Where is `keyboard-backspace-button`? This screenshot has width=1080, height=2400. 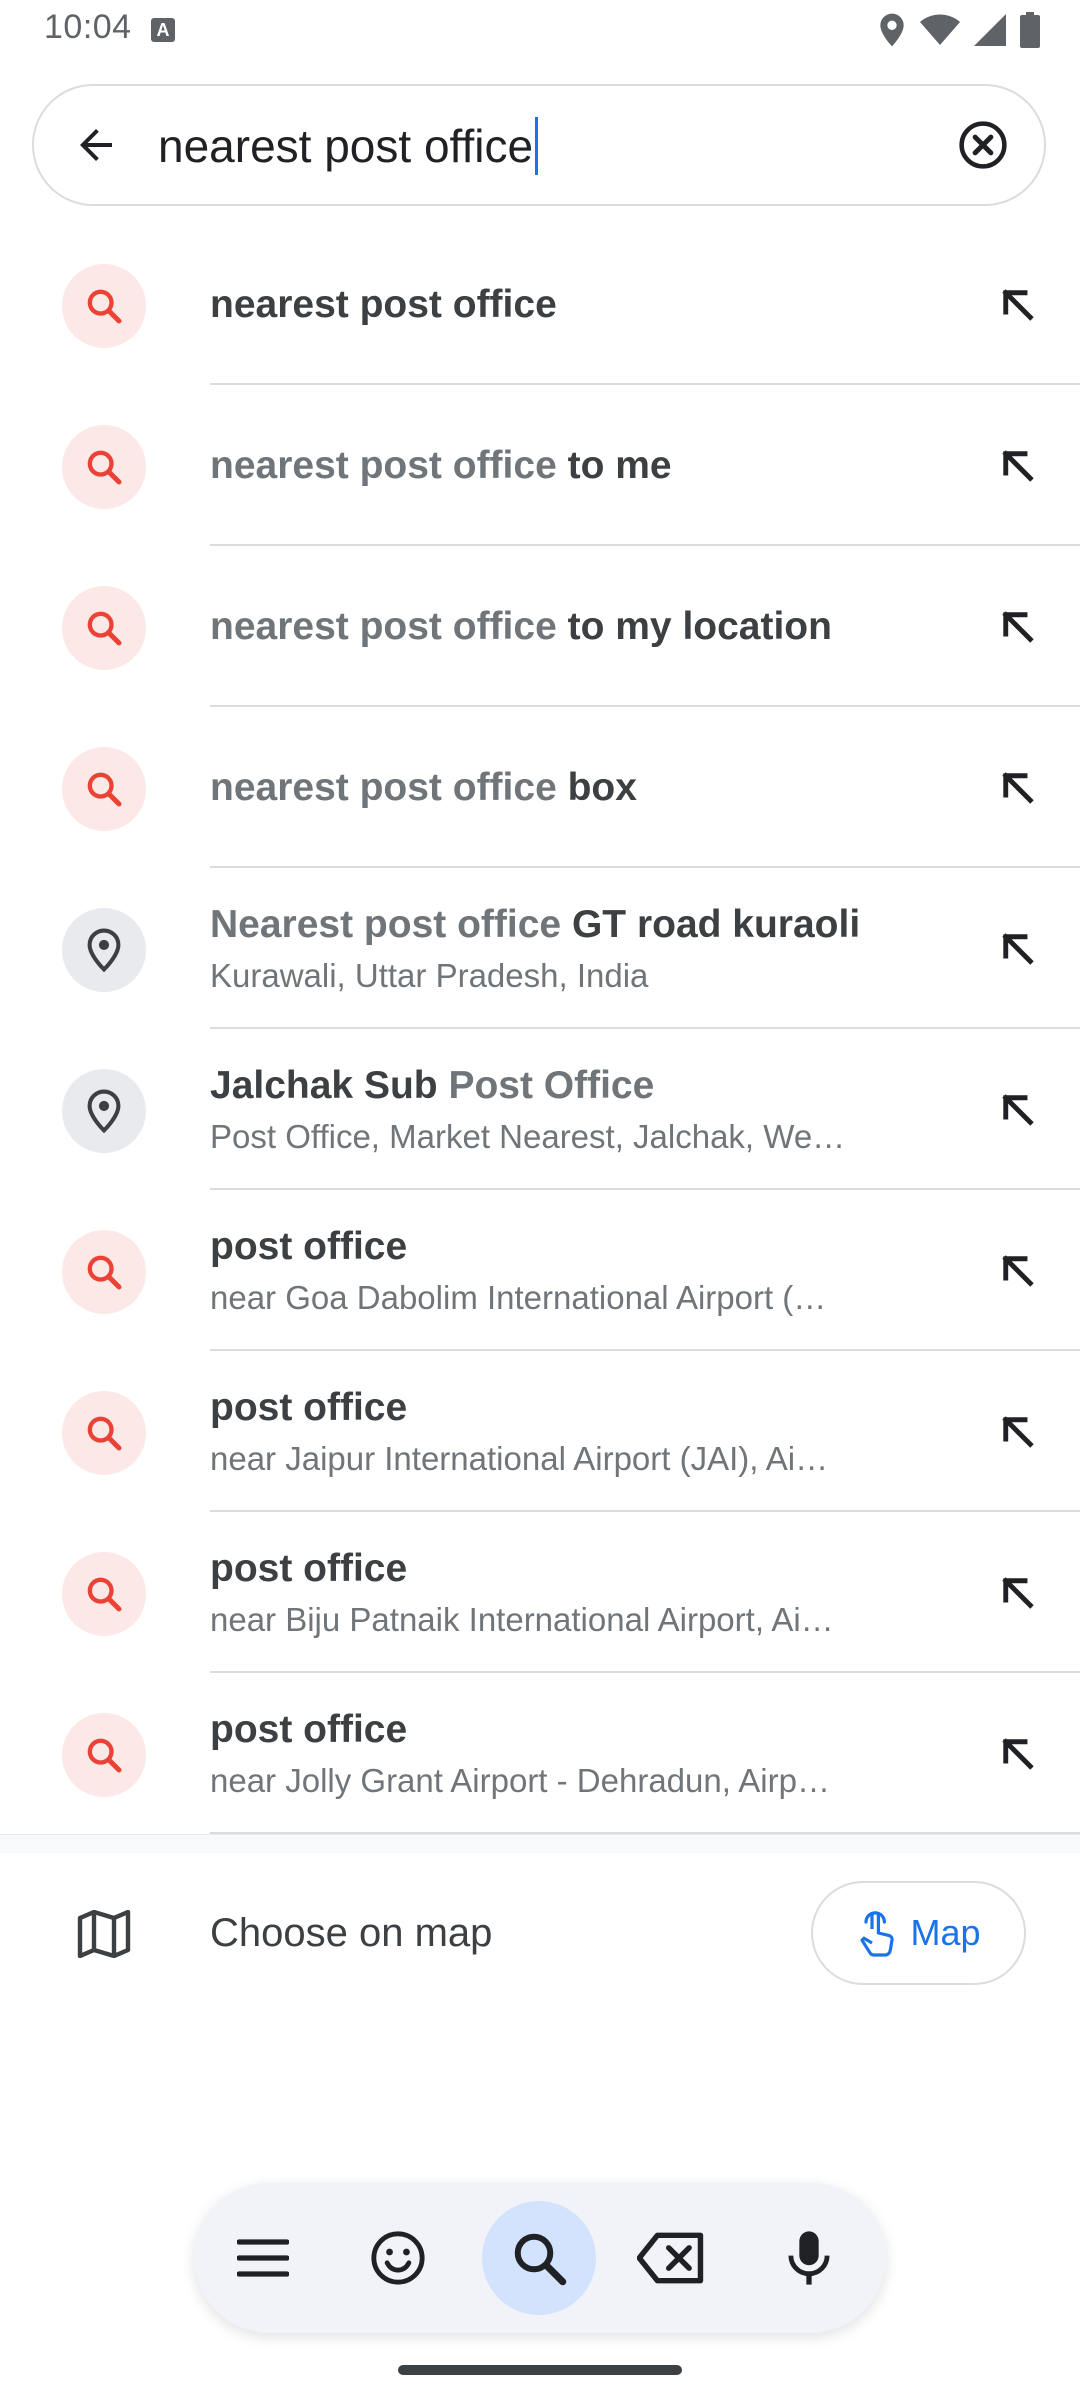
keyboard-backspace-button is located at coordinates (671, 2258).